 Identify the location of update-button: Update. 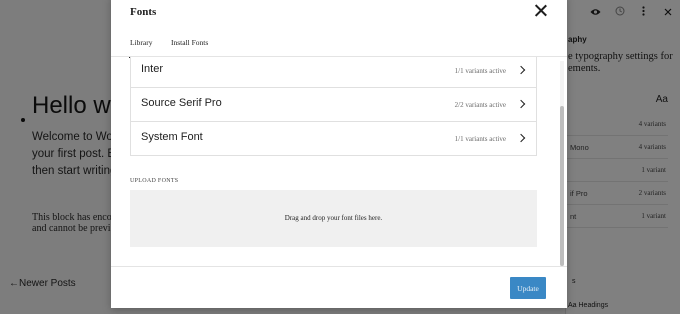
(528, 288).